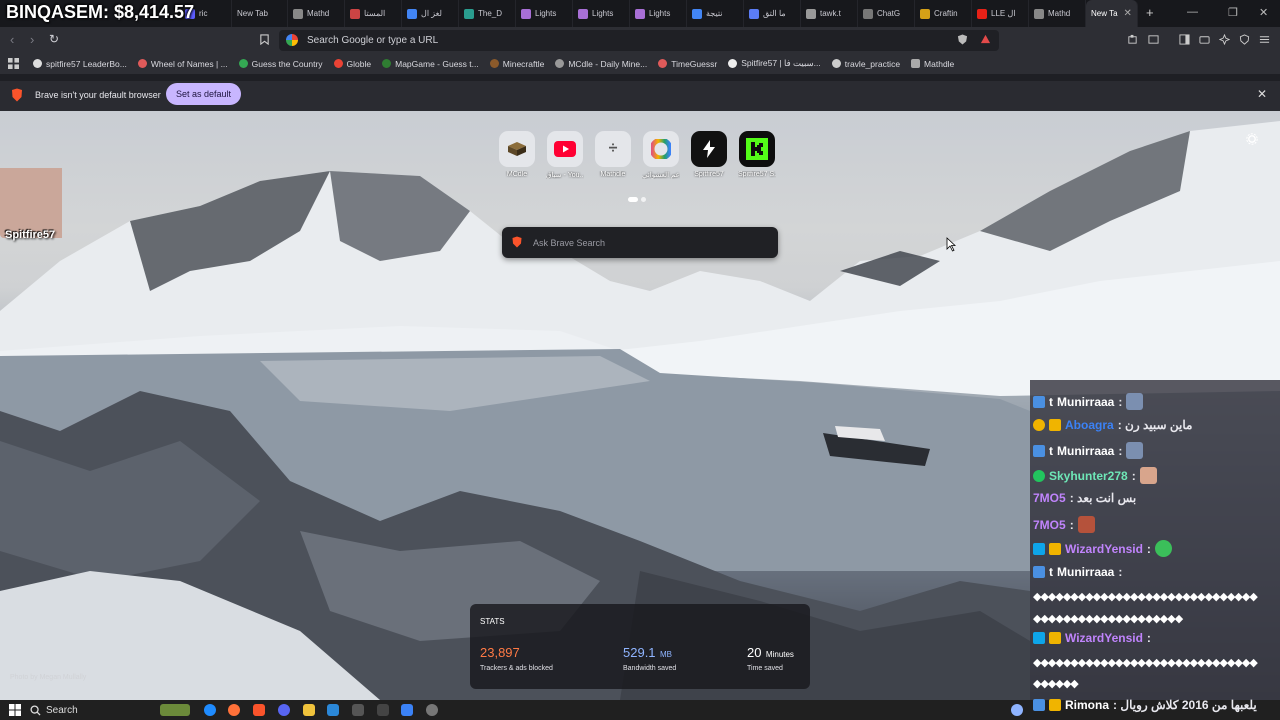 The height and width of the screenshot is (720, 1280). Describe the element at coordinates (1185, 705) in the screenshot. I see `chat-text: : يلعبها من 2016 كلاش رويال` at that location.